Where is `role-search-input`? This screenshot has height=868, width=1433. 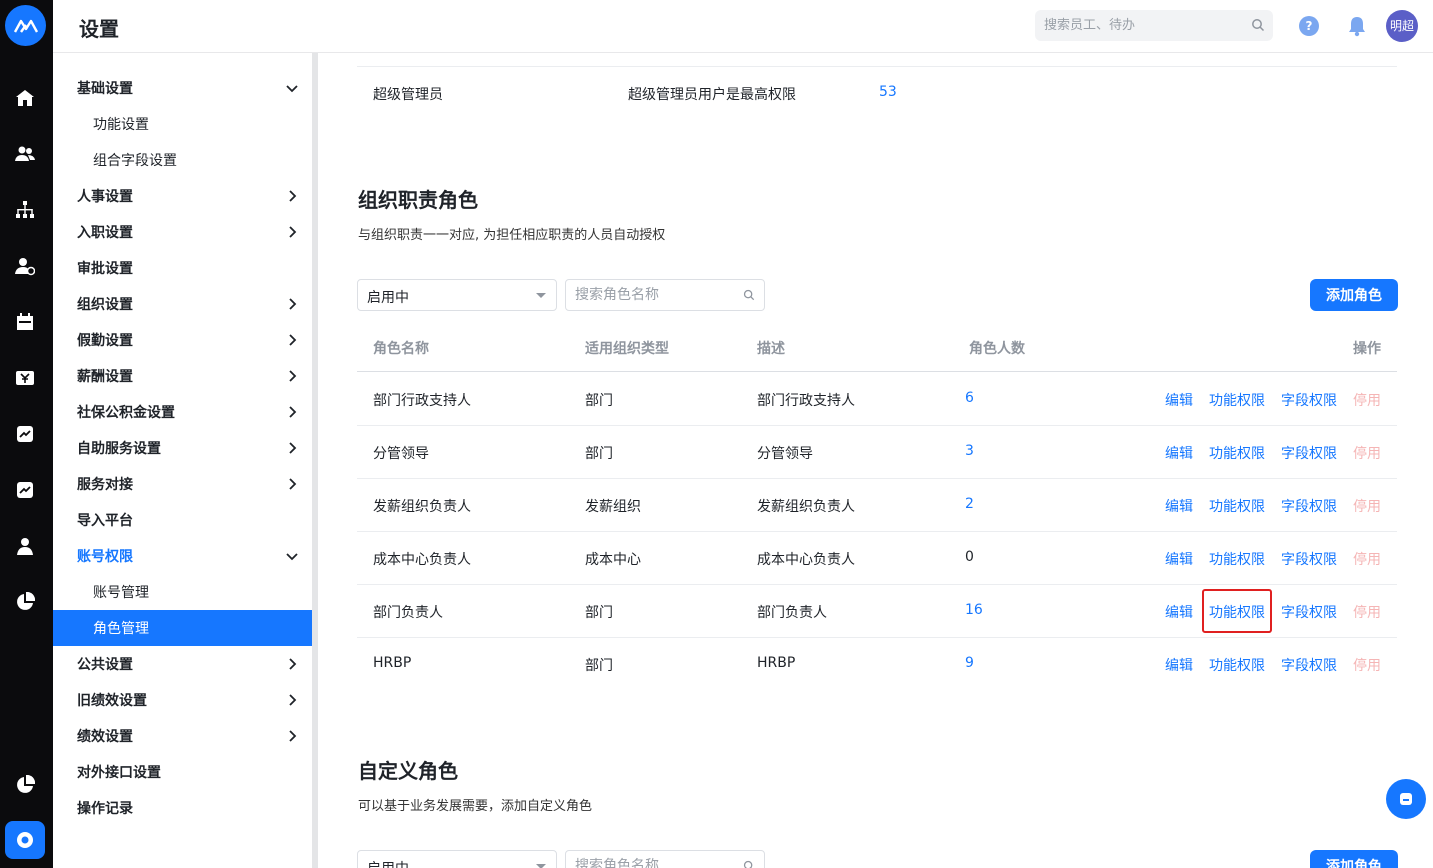
role-search-input is located at coordinates (651, 295).